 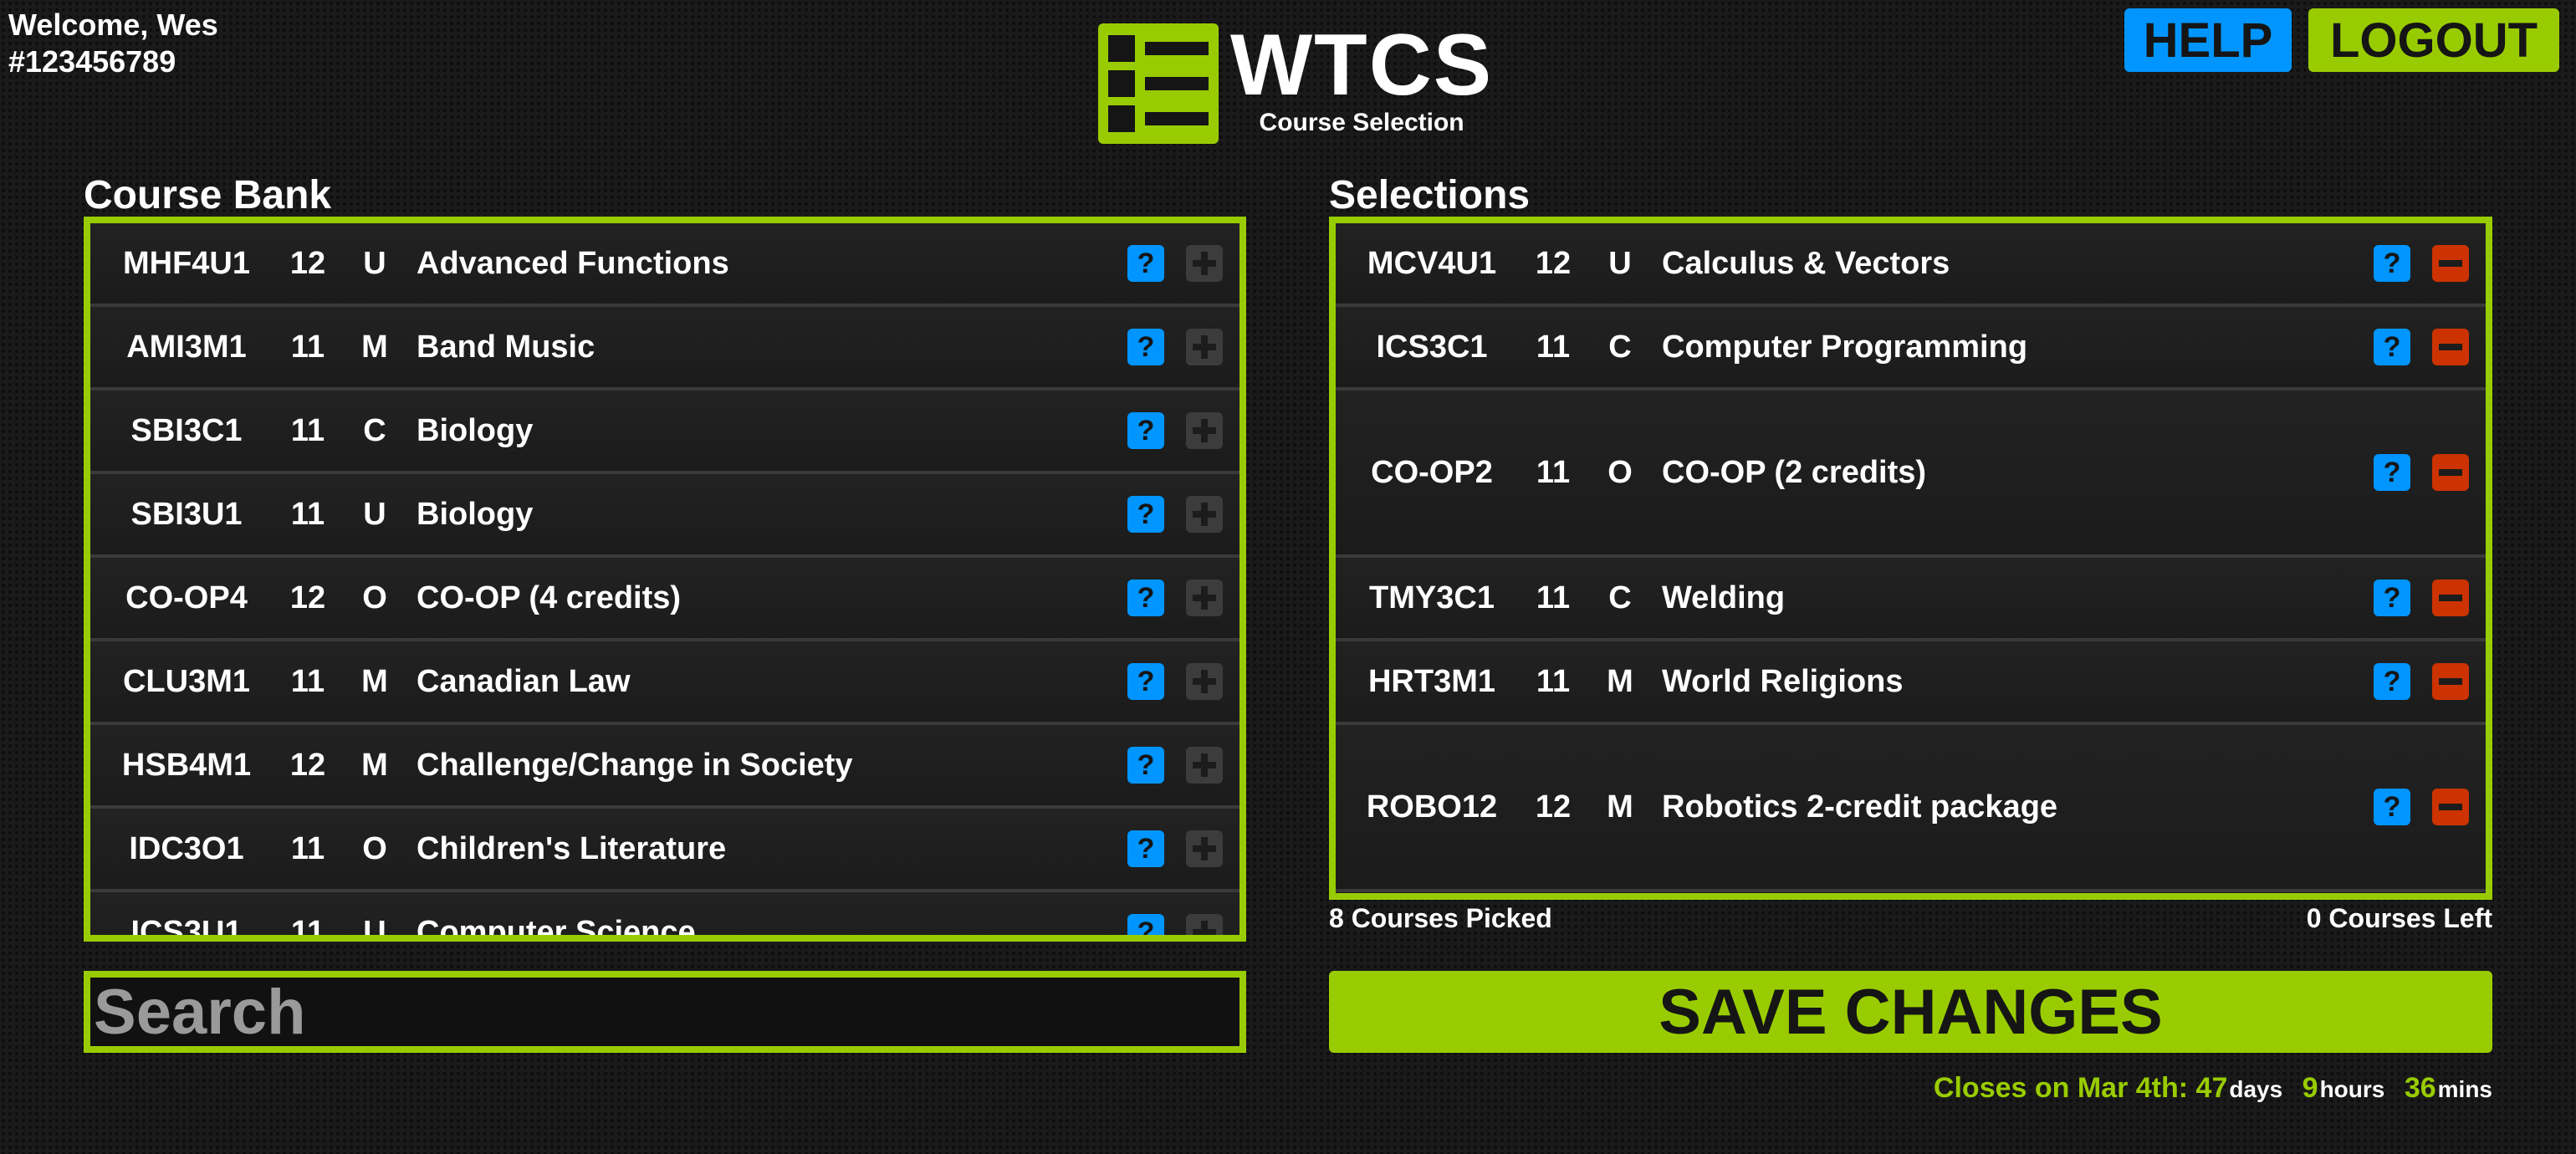 What do you see at coordinates (2420, 1088) in the screenshot?
I see `countdown-mins: 36` at bounding box center [2420, 1088].